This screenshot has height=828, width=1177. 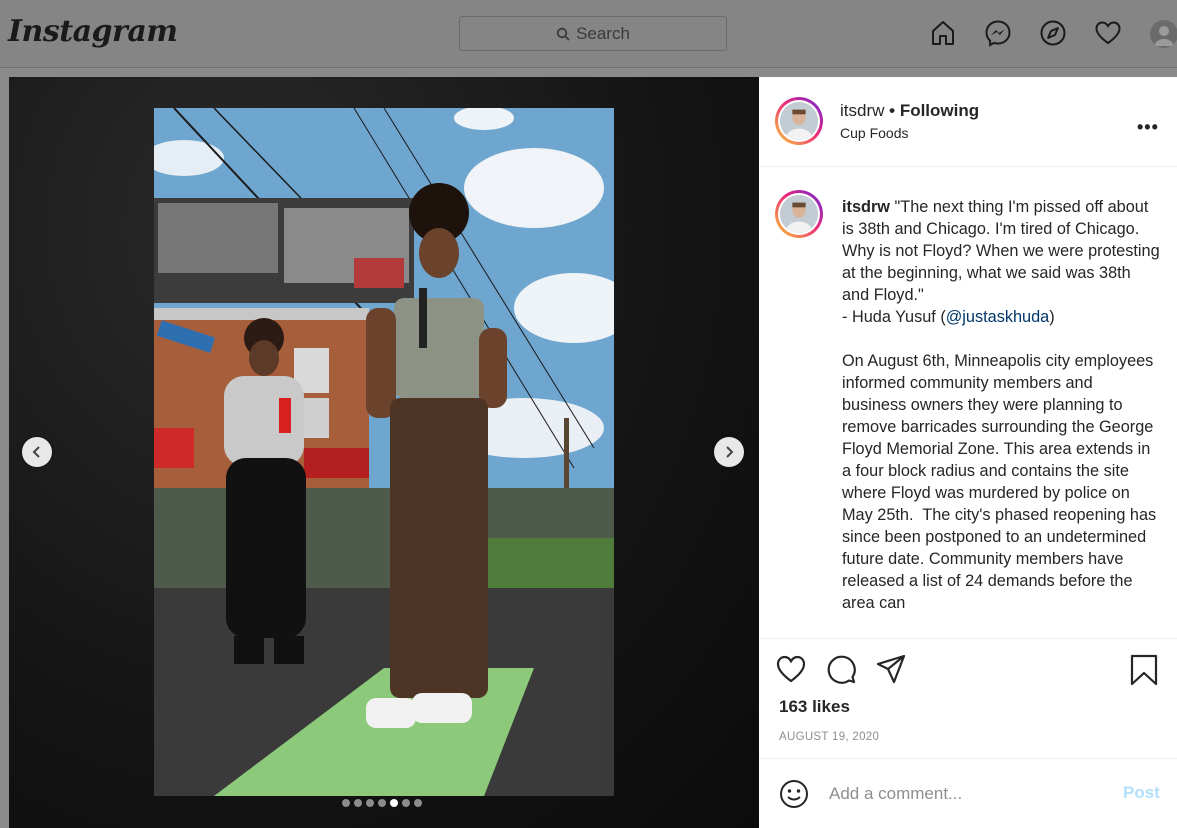 I want to click on share-send-icon, so click(x=891, y=669).